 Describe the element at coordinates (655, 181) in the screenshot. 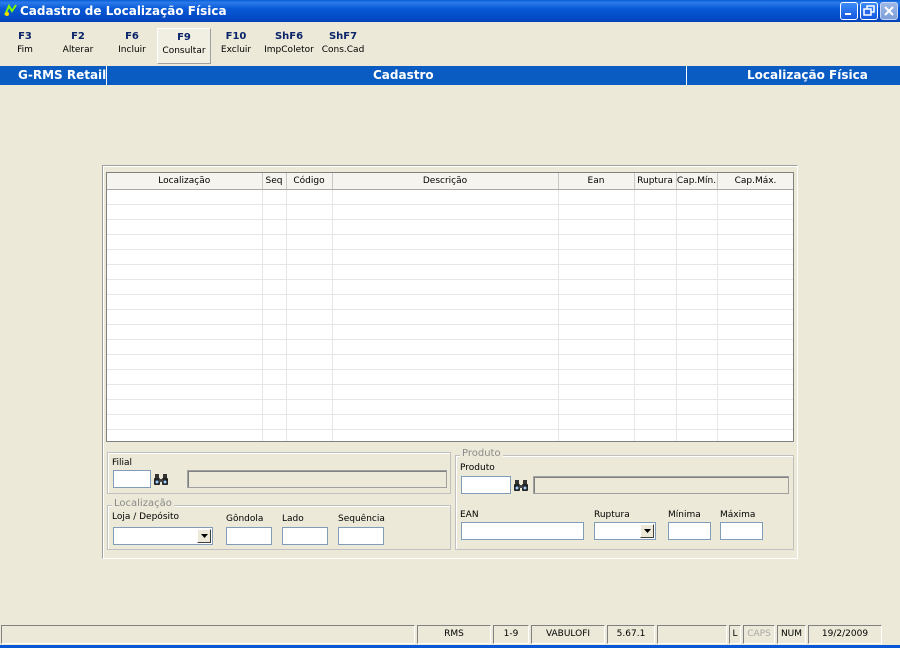

I see `column-header-ruptura: Ruptura` at that location.